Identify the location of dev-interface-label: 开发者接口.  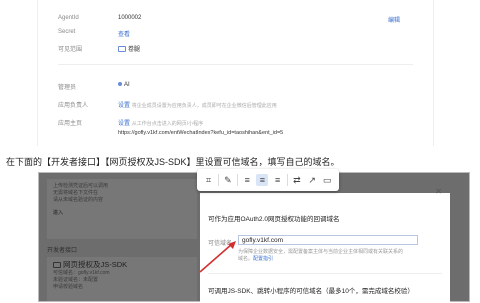
(62, 251).